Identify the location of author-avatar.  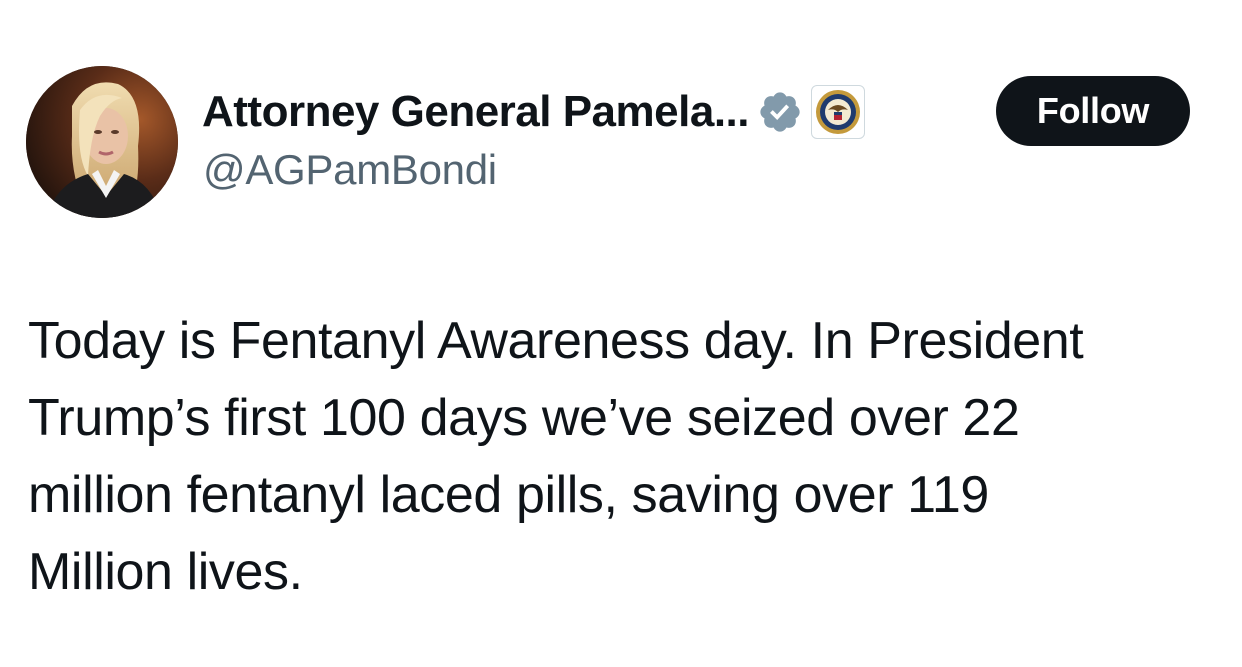
(102, 142).